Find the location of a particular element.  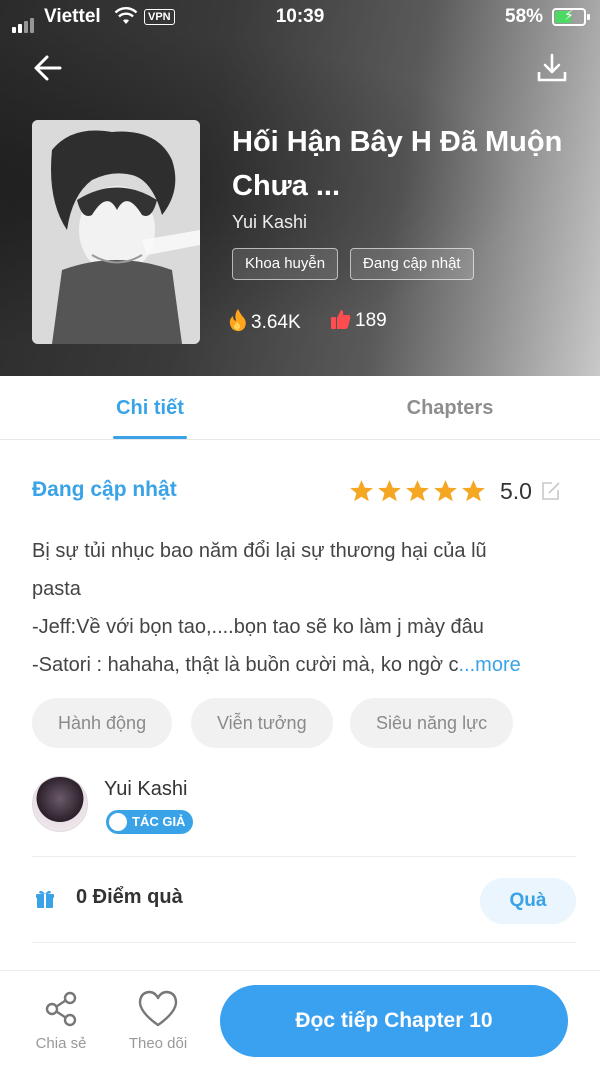

rating-value: 5.0 is located at coordinates (516, 491).